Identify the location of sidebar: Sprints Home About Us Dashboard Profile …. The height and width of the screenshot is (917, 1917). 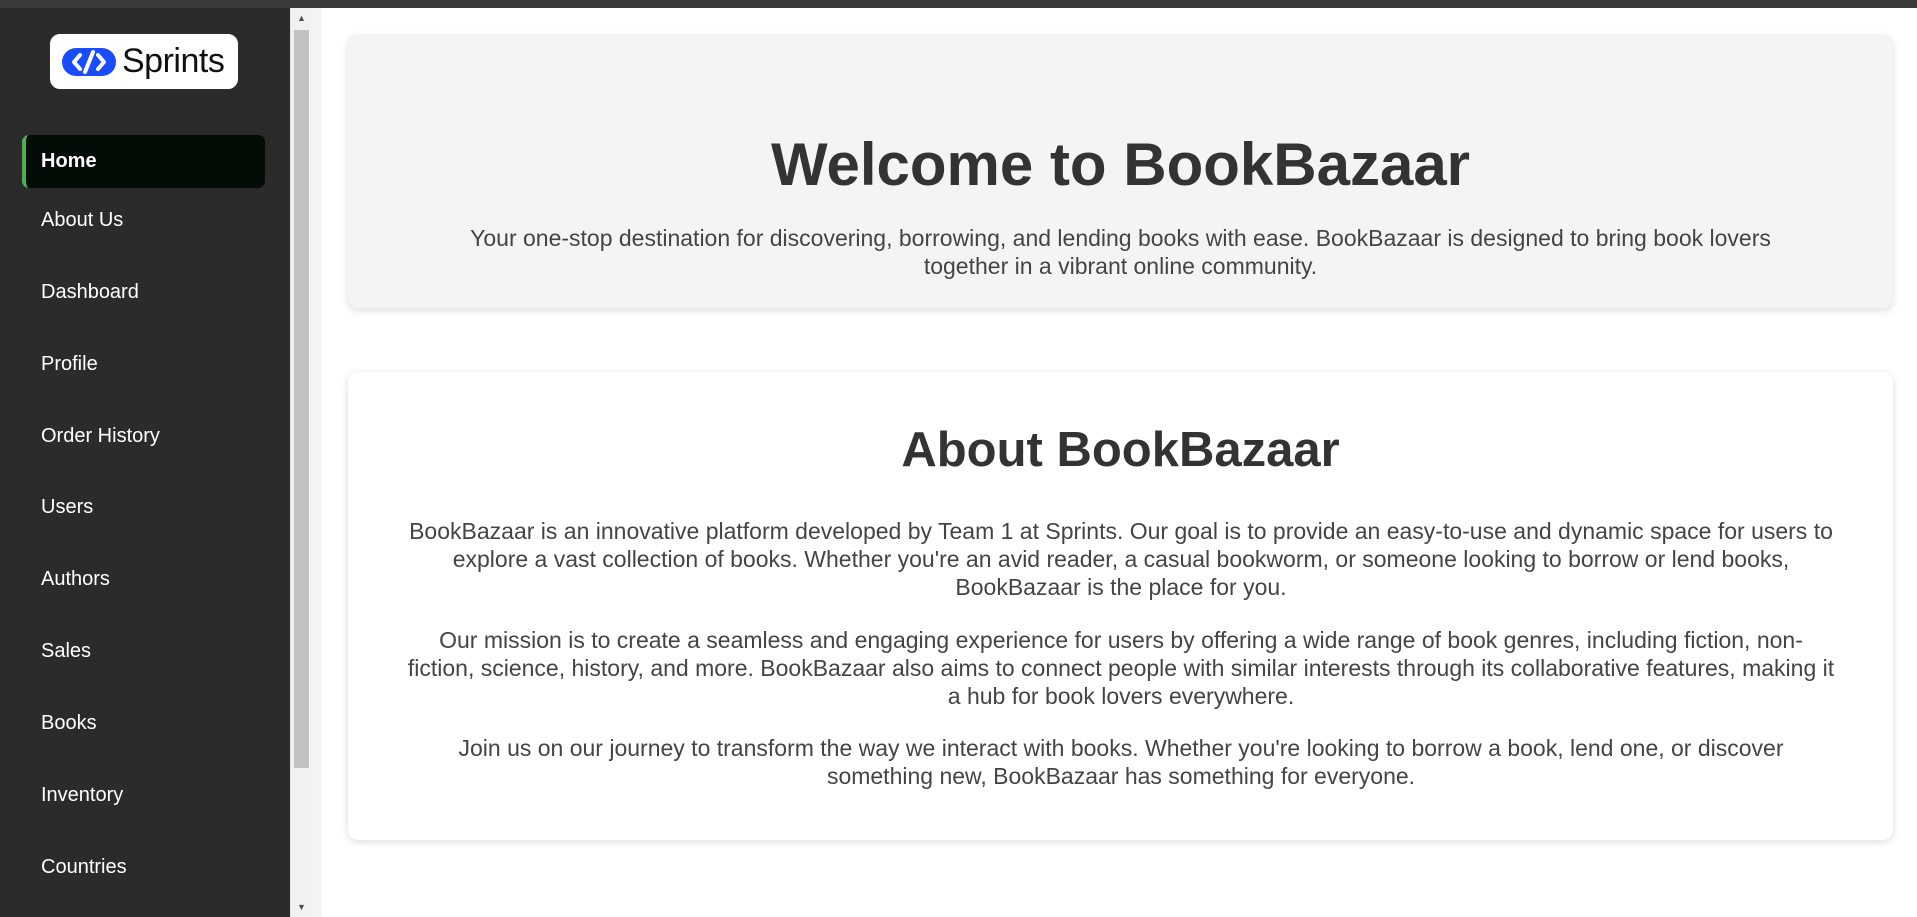
(145, 462).